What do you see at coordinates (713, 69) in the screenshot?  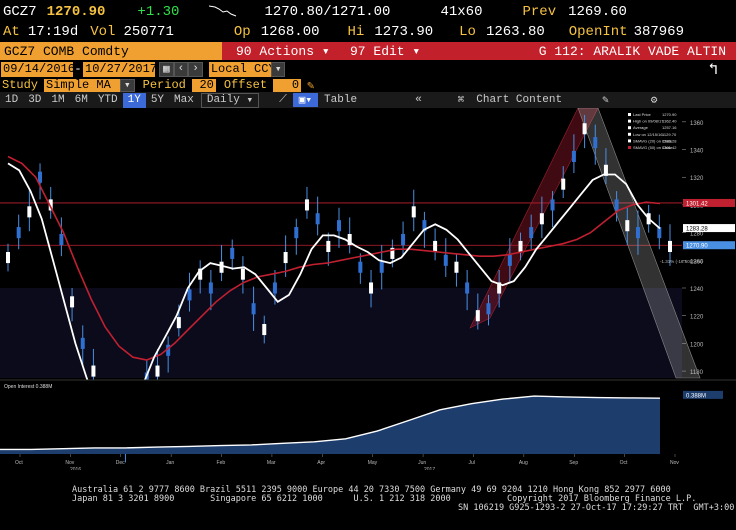 I see `back-arrow-icon: ↰` at bounding box center [713, 69].